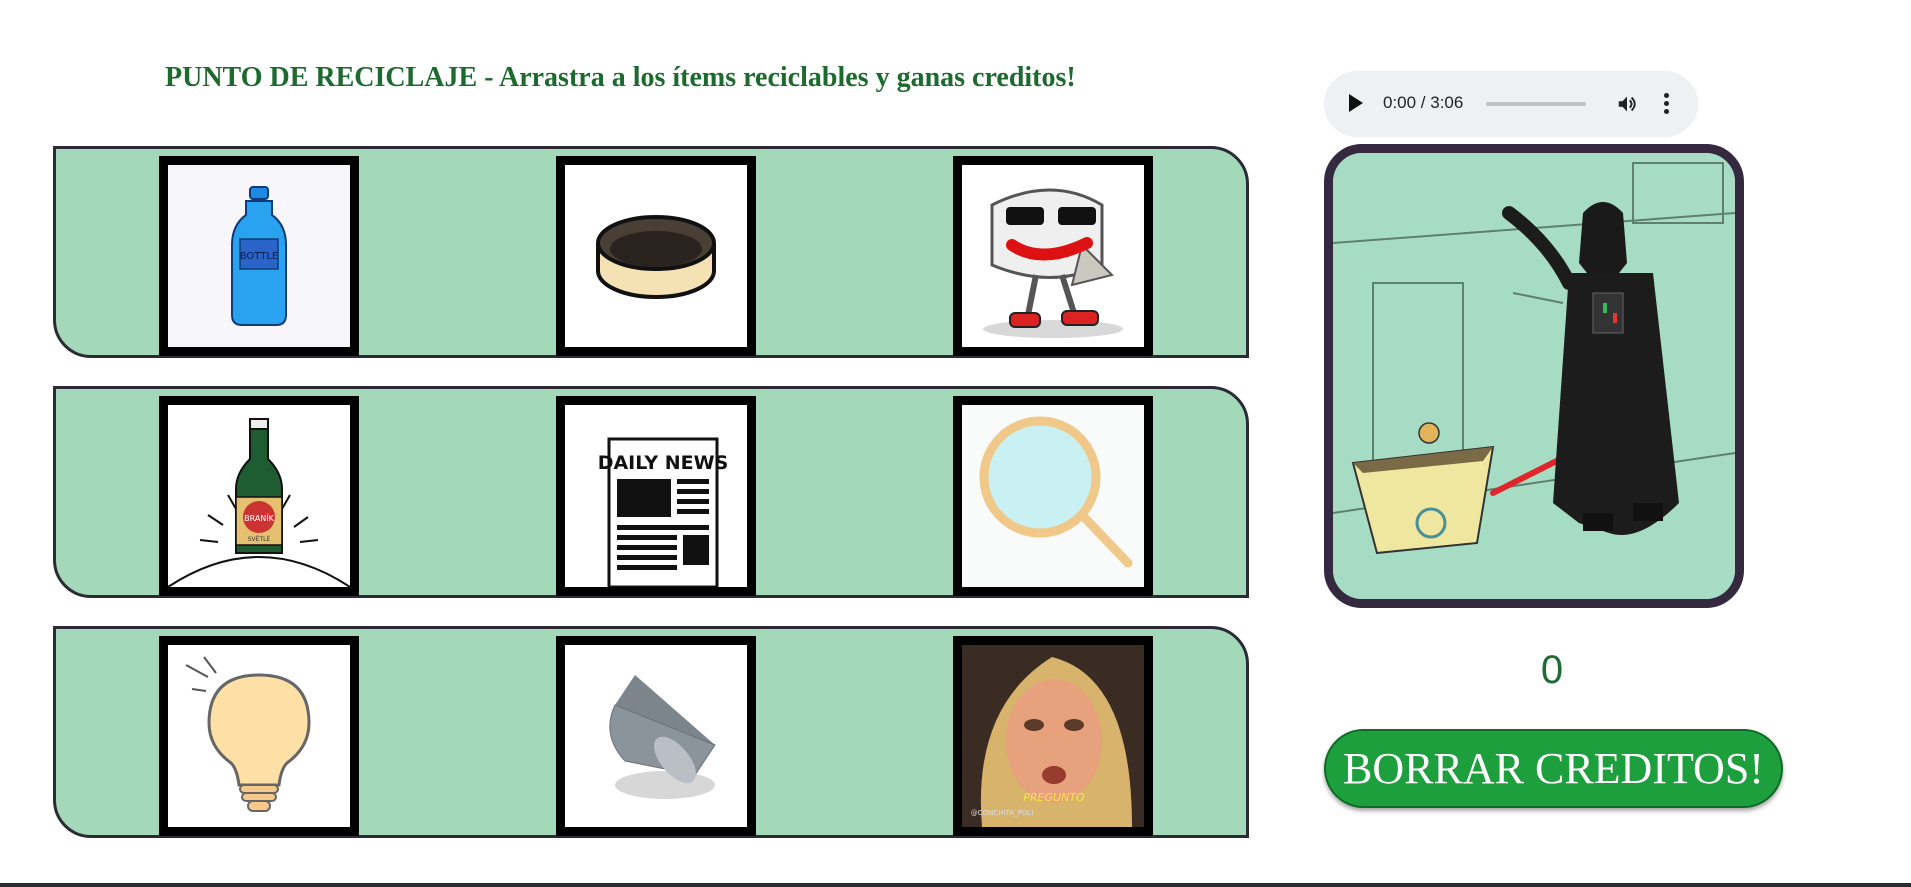  I want to click on bottle-label: BOTTLE, so click(259, 256).